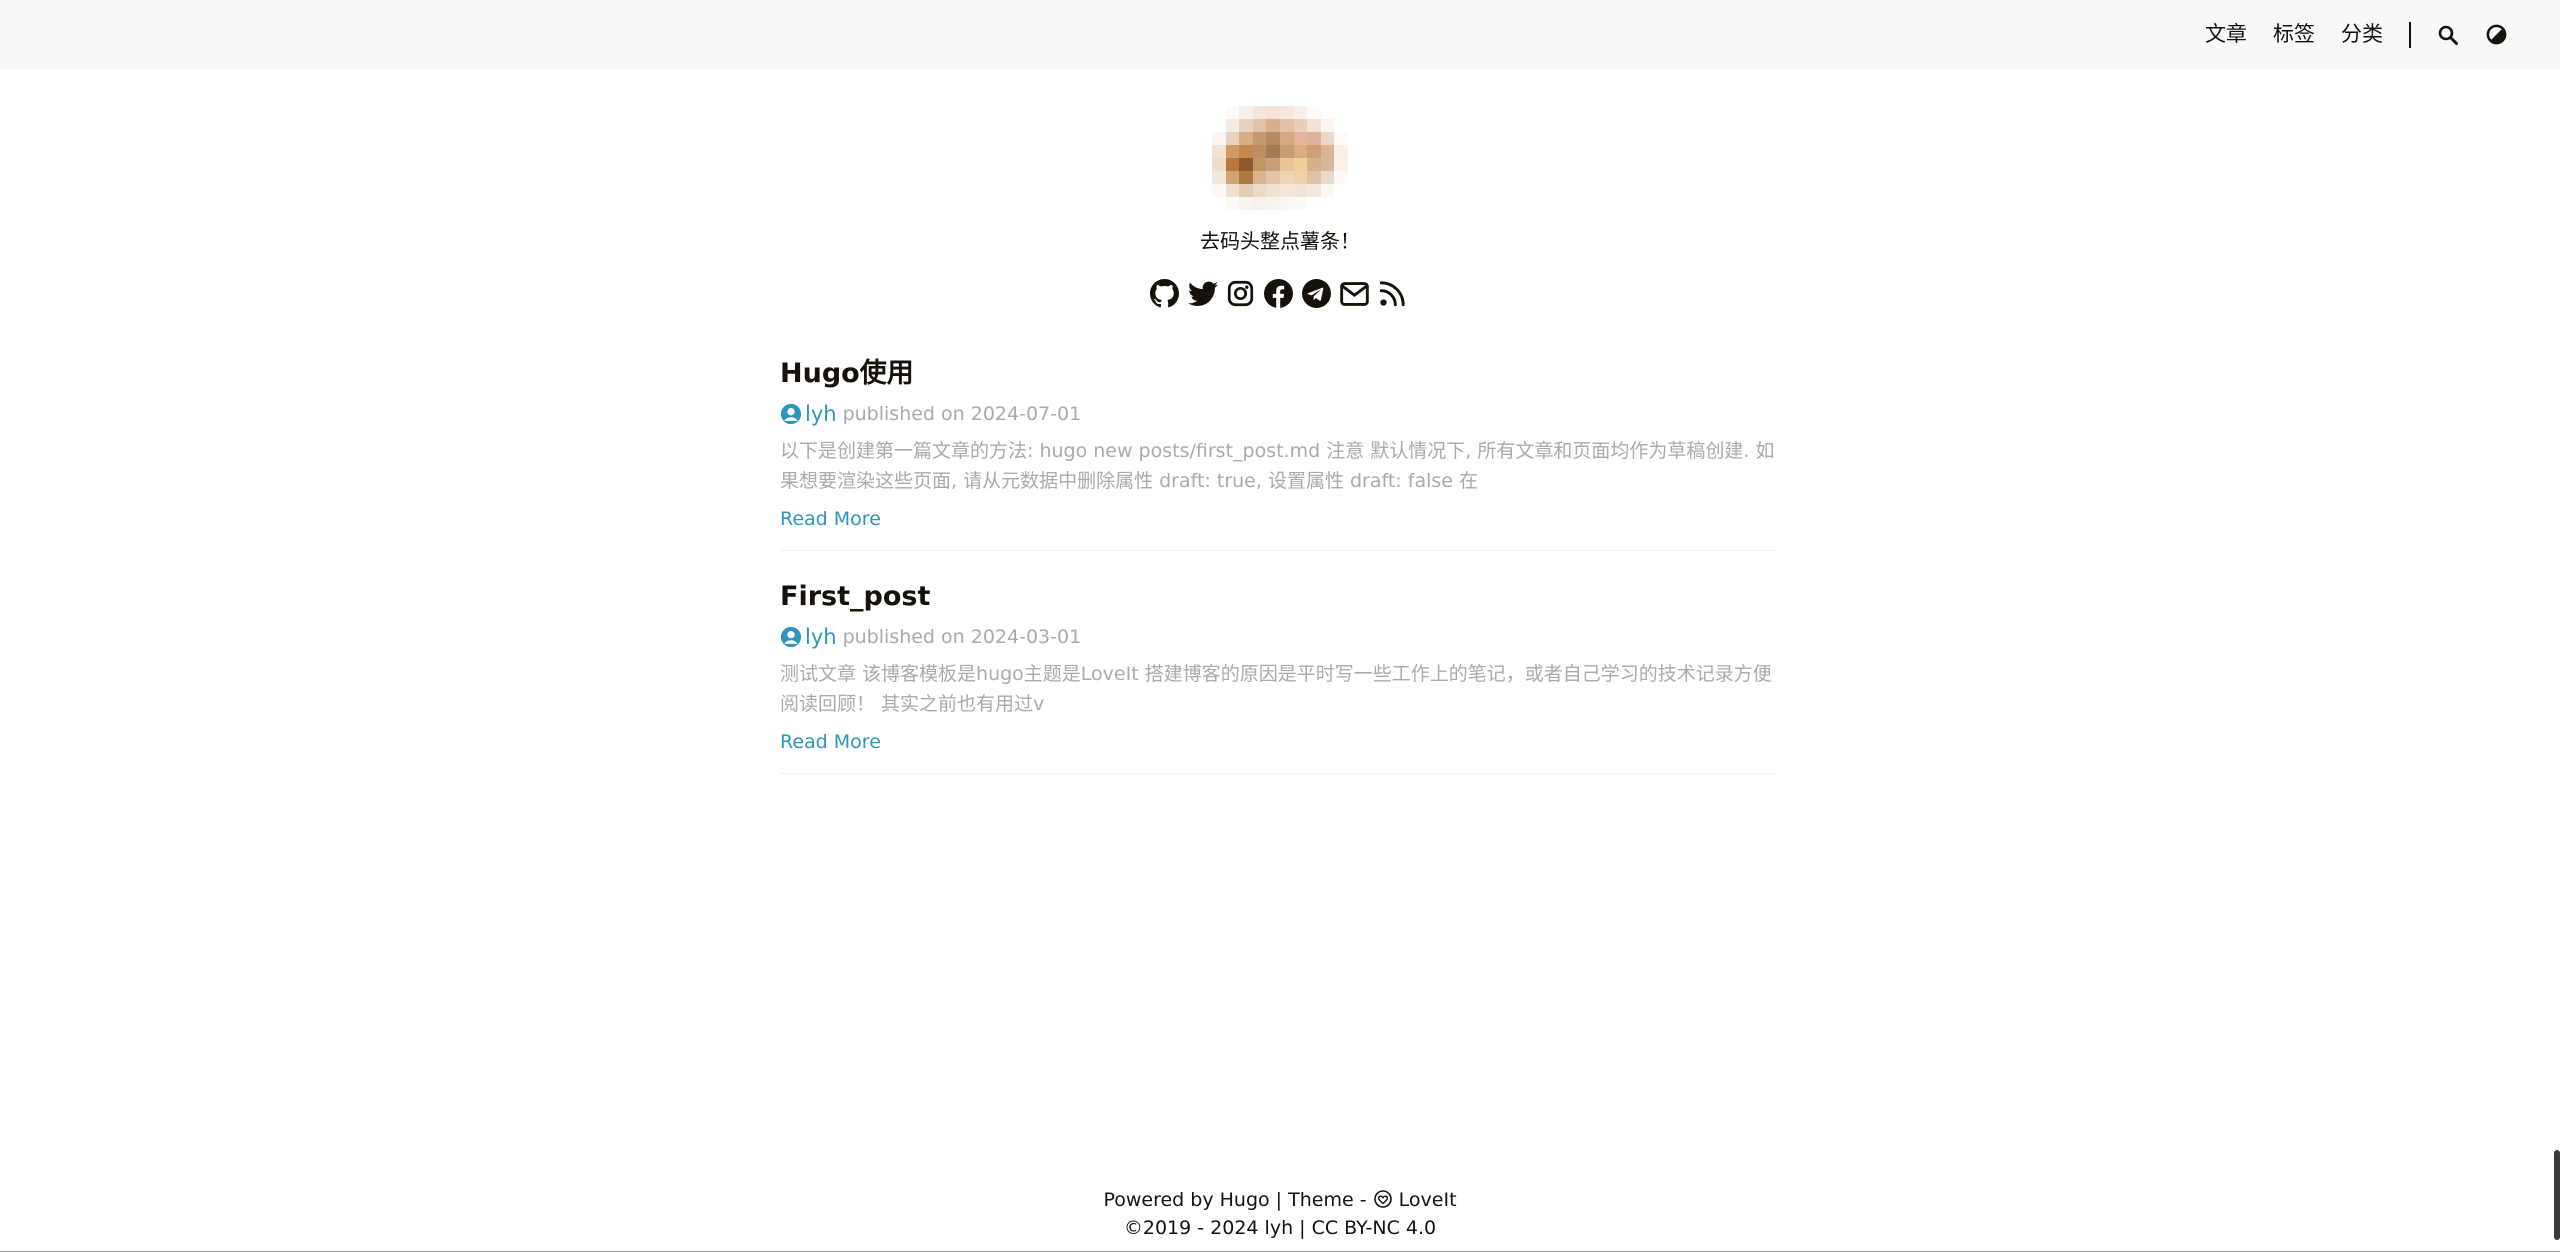  What do you see at coordinates (1280, 34) in the screenshot?
I see `site-header: 文章 标签 分类` at bounding box center [1280, 34].